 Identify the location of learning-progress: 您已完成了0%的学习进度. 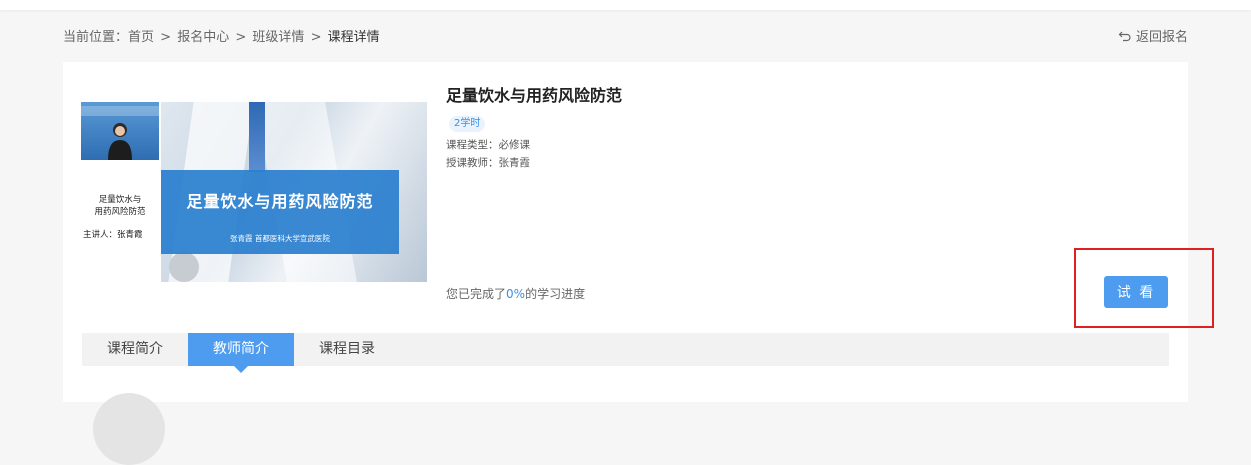
(515, 293).